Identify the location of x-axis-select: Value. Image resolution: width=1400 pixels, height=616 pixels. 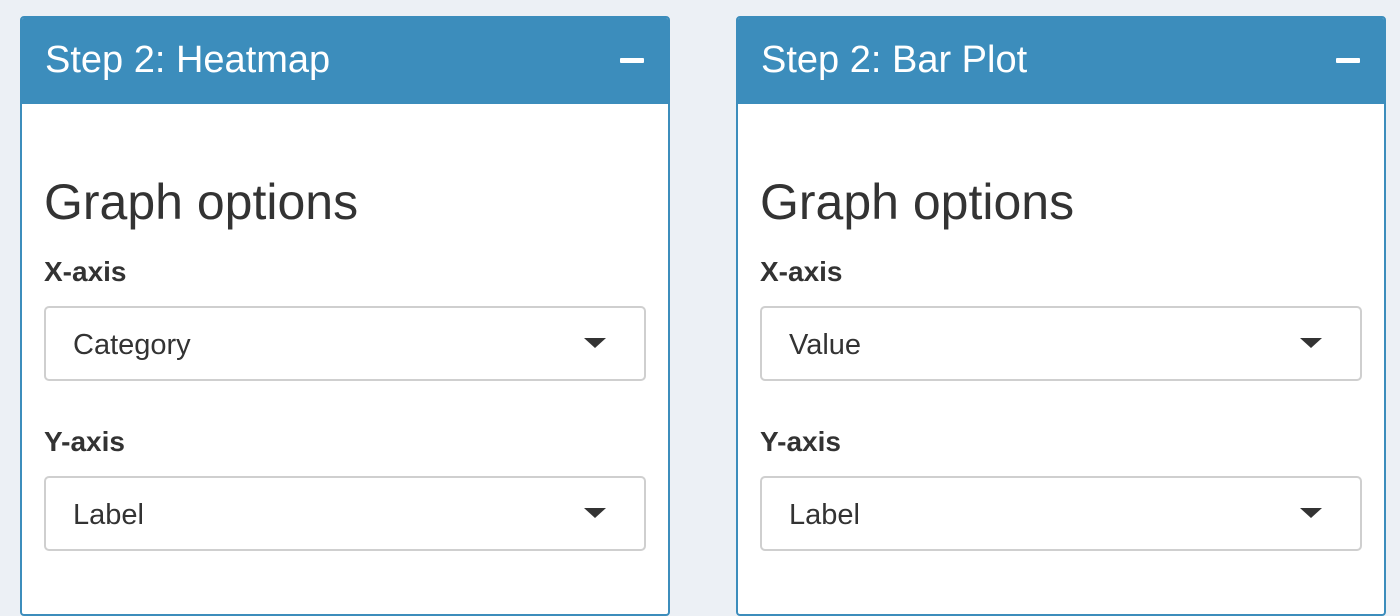
(1061, 343).